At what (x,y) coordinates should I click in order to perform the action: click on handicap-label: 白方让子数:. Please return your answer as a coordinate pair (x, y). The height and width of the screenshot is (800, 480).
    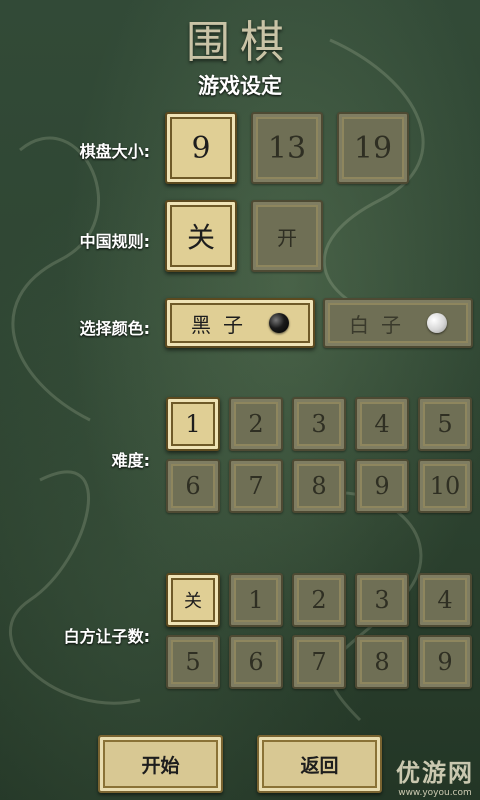
    Looking at the image, I should click on (106, 636).